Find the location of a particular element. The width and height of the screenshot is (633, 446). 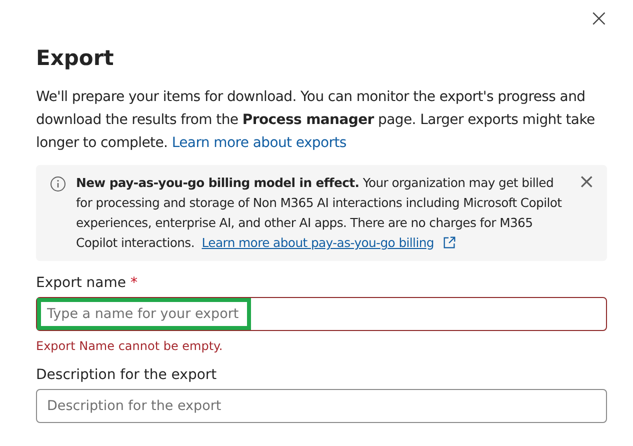

billing-link: Learn more about pay-as-you-go billing is located at coordinates (318, 242).